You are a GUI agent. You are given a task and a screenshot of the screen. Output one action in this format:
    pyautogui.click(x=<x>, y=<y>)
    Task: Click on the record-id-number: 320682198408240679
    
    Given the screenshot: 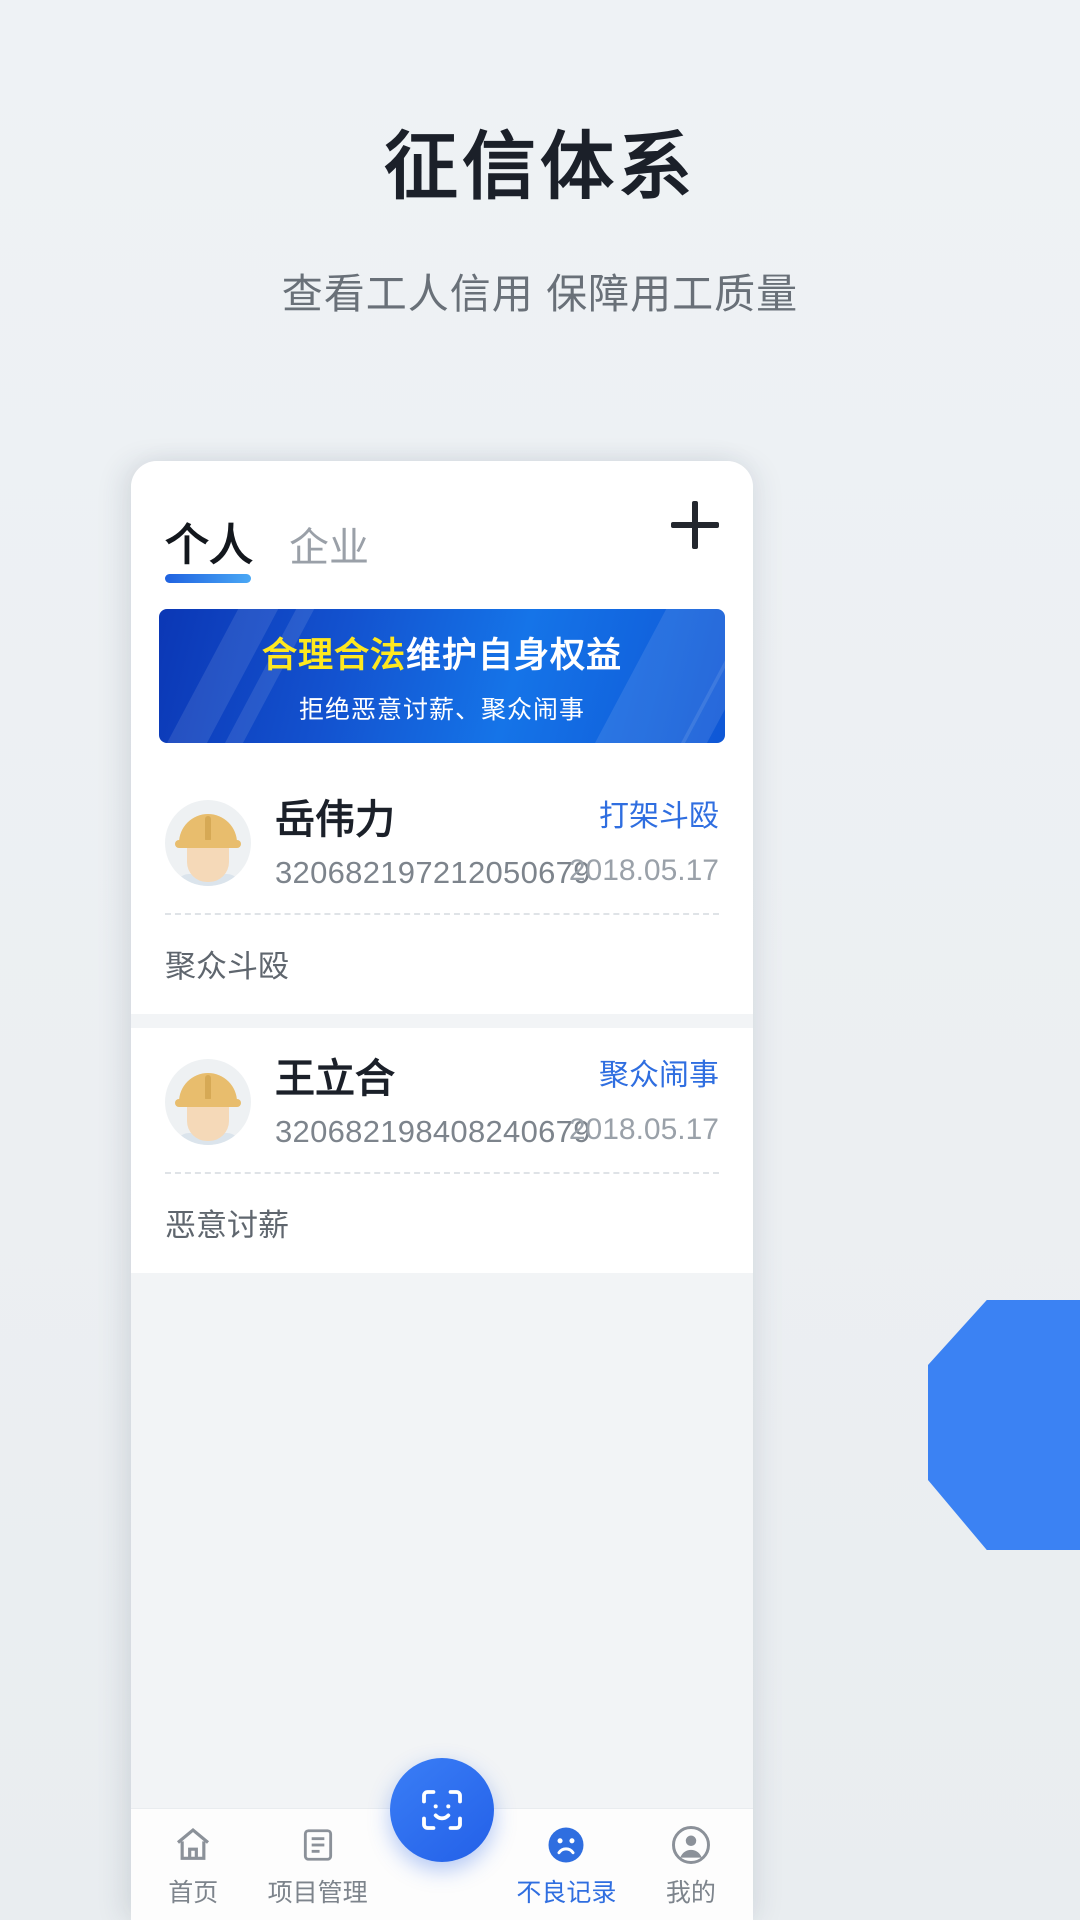 What is the action you would take?
    pyautogui.click(x=433, y=1131)
    